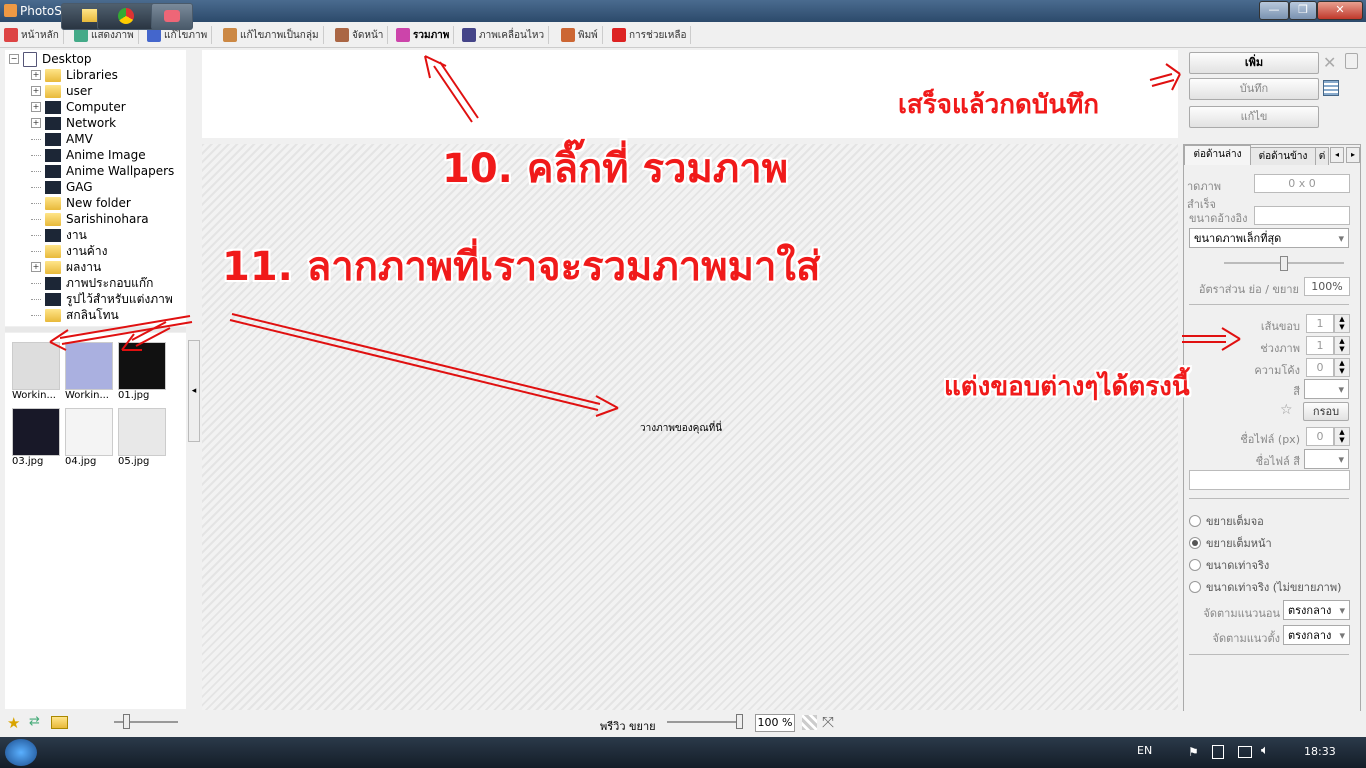 This screenshot has height=768, width=1366. What do you see at coordinates (1218, 752) in the screenshot?
I see `device-icon` at bounding box center [1218, 752].